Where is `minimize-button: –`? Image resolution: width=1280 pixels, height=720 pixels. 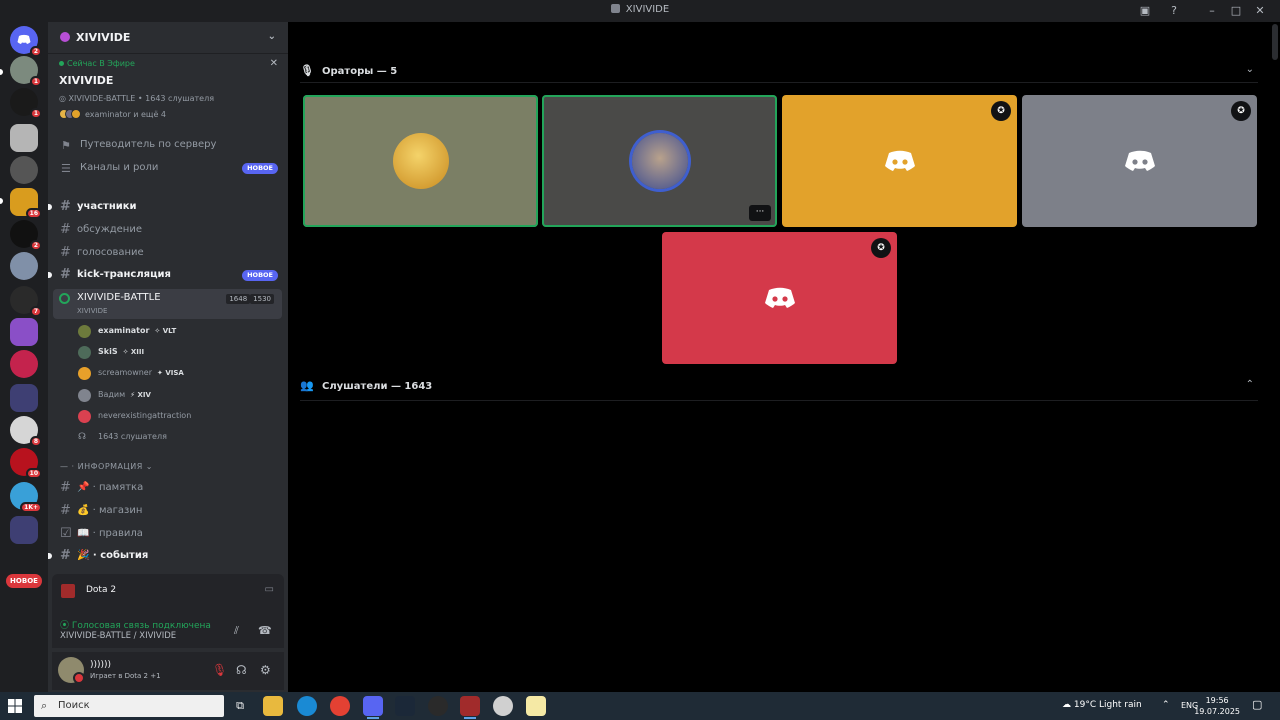 minimize-button: – is located at coordinates (1212, 11).